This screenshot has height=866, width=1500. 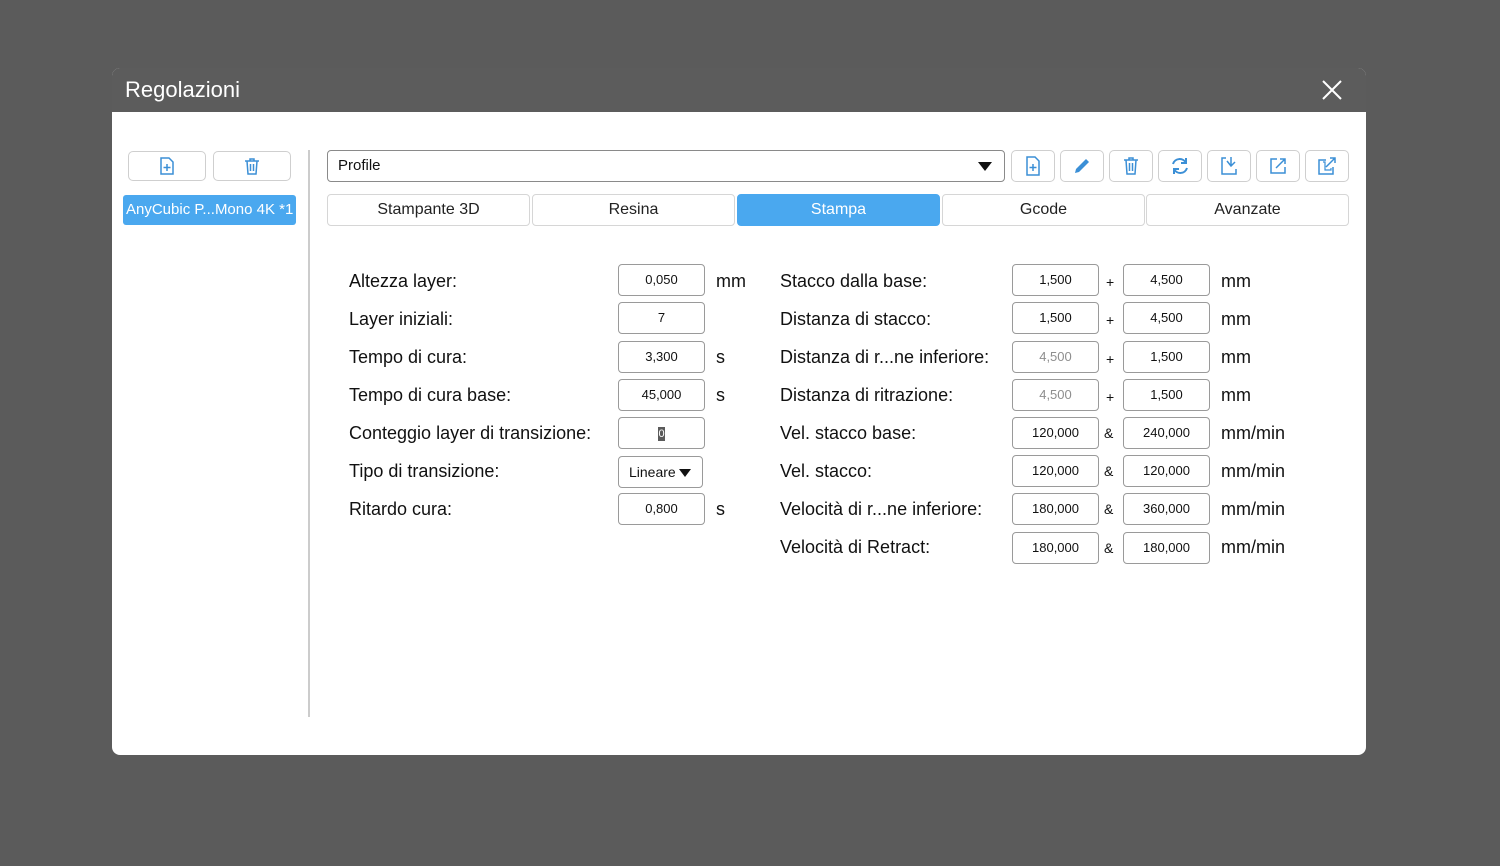 I want to click on share-icon, so click(x=1327, y=166).